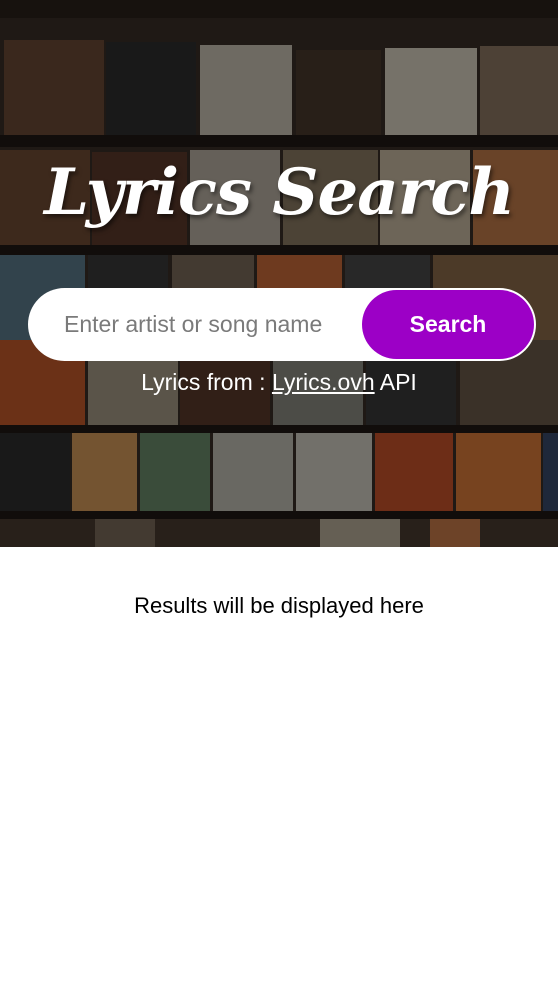  I want to click on results-placeholder: Results will be displayed here, so click(279, 605).